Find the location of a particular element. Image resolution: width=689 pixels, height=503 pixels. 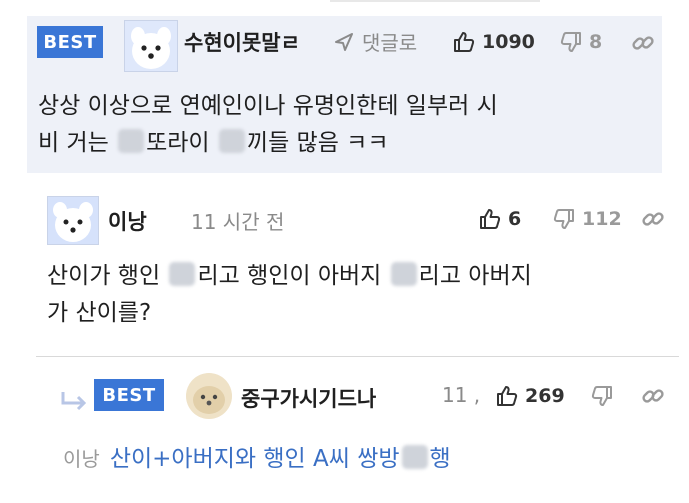

send-icon is located at coordinates (344, 41).